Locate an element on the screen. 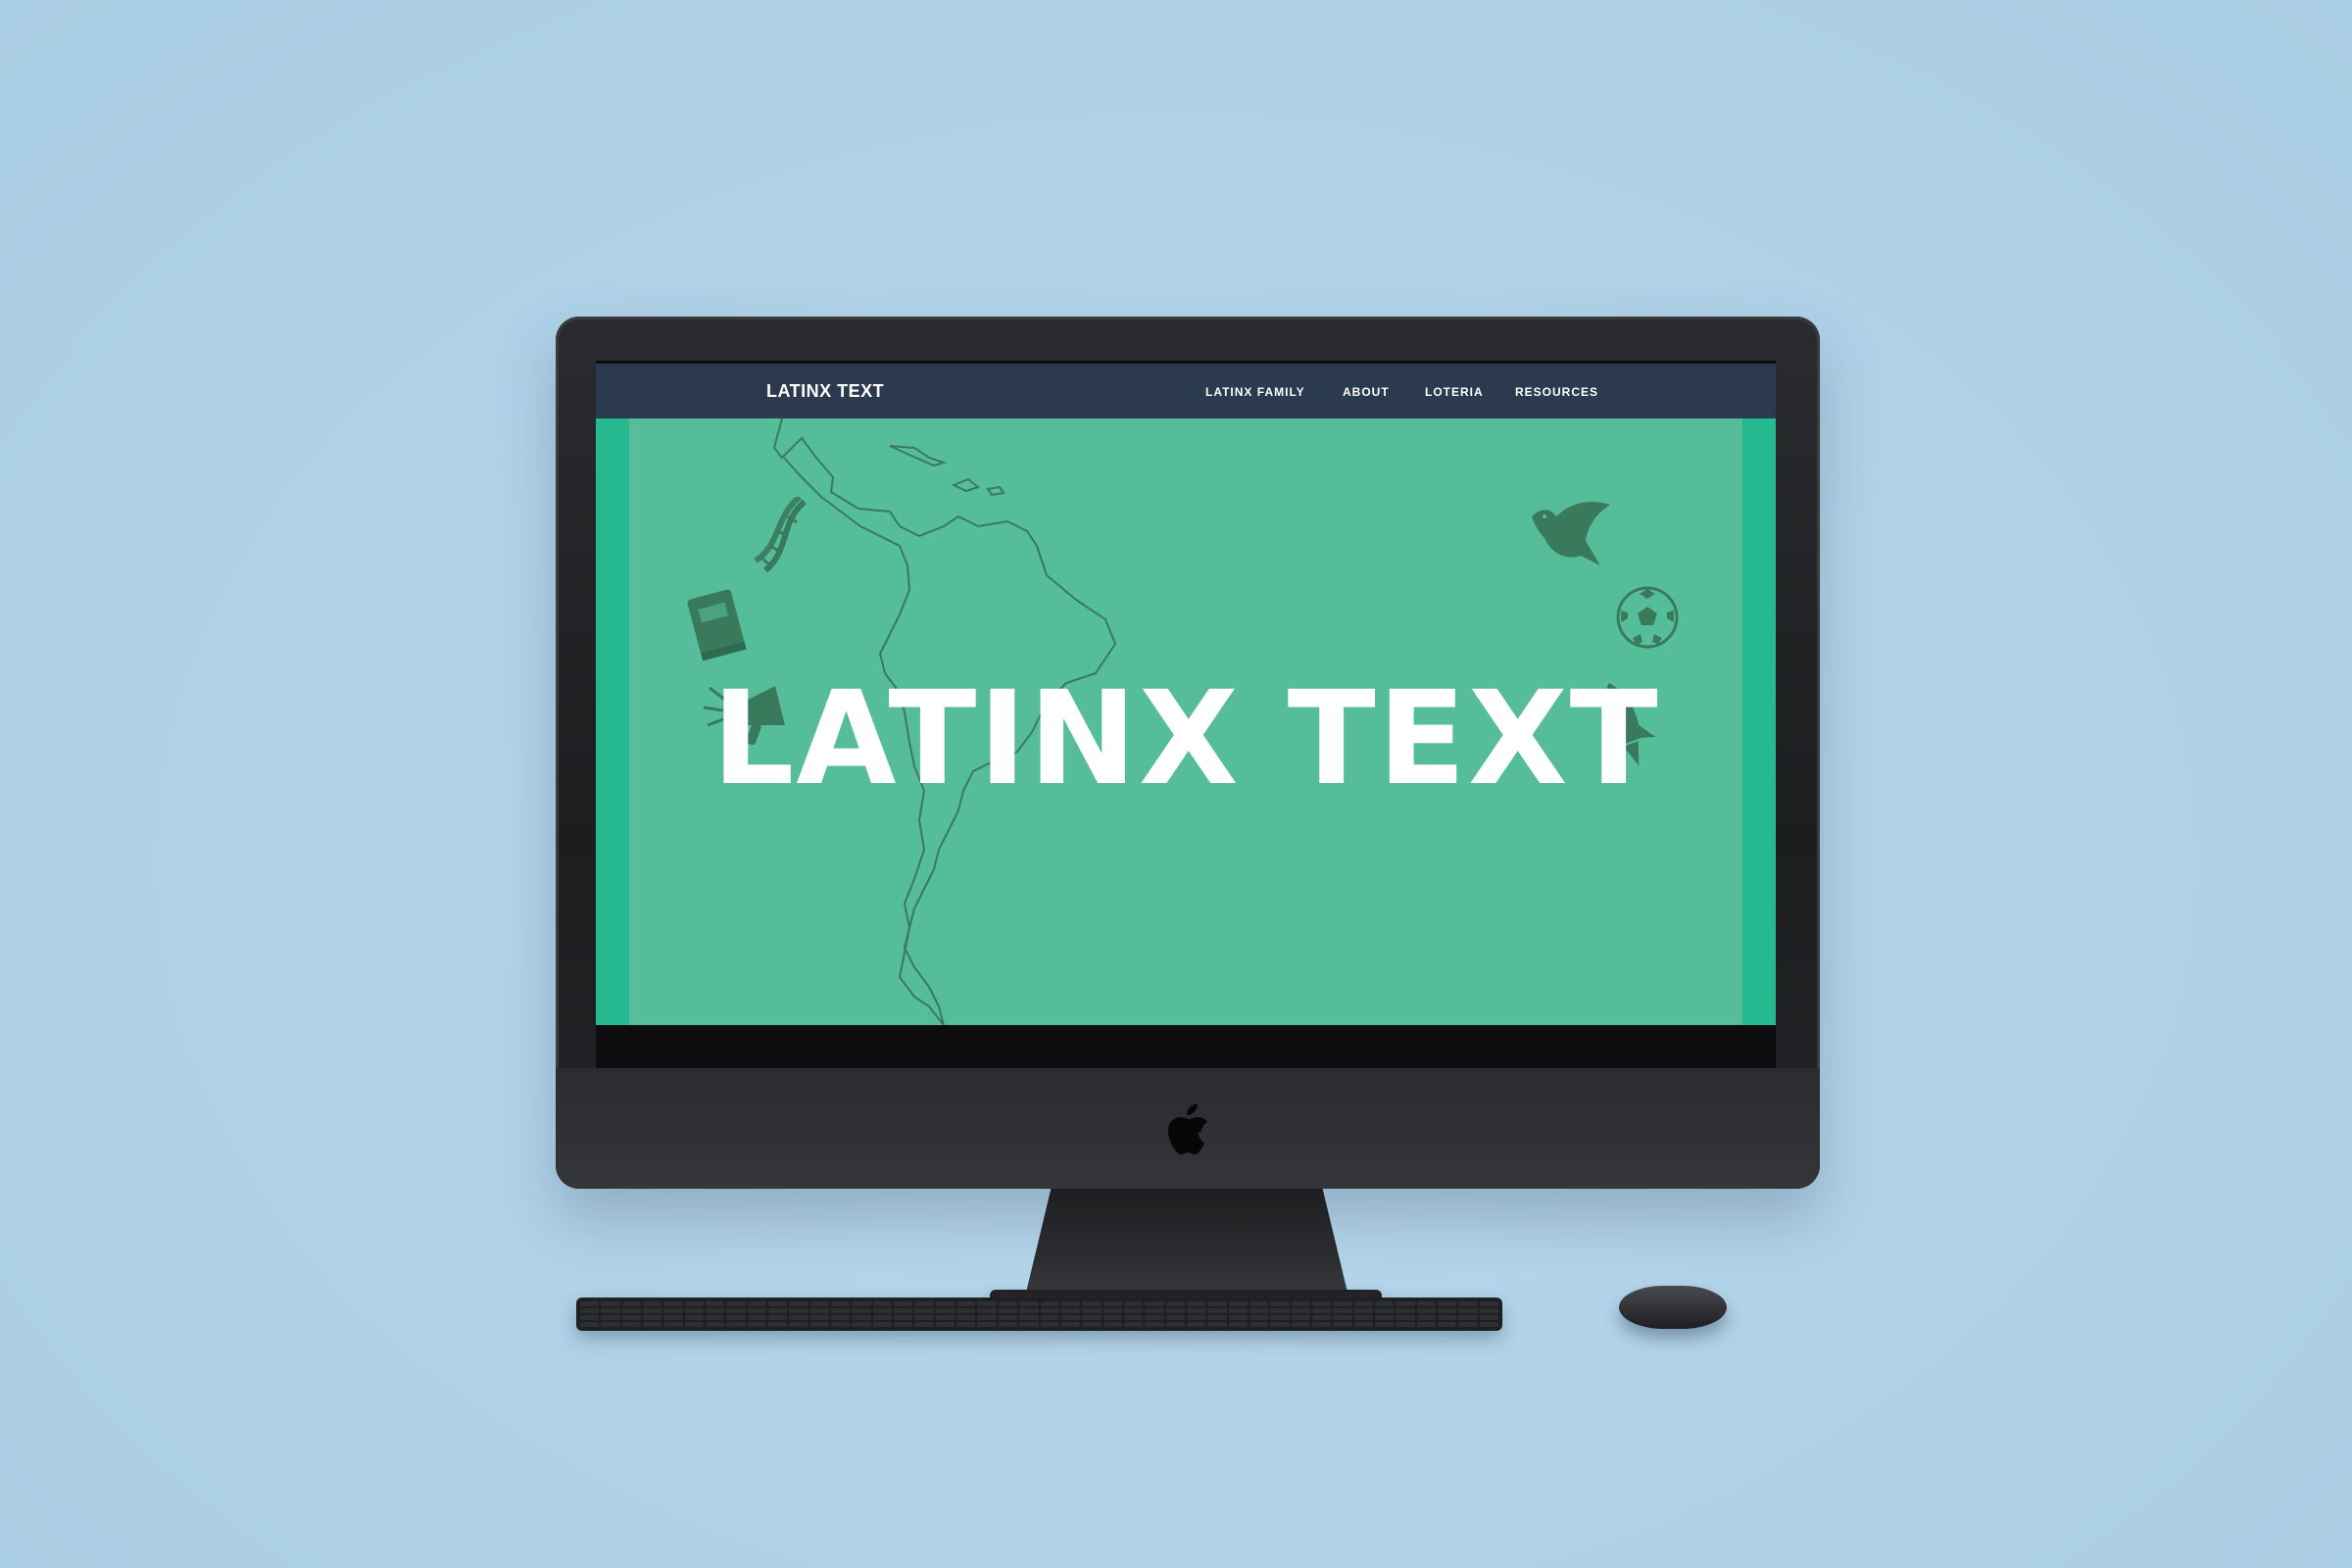 The width and height of the screenshot is (2352, 1568). monitor-stand is located at coordinates (1186, 1243).